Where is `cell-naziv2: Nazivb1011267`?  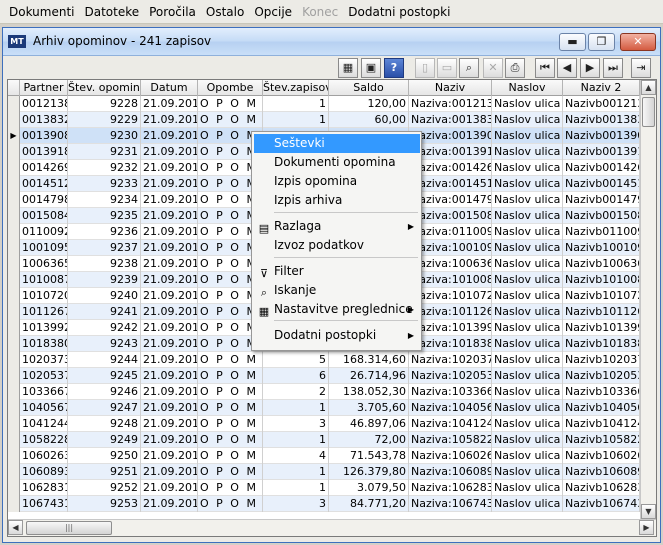 cell-naziv2: Nazivb1011267 is located at coordinates (601, 312).